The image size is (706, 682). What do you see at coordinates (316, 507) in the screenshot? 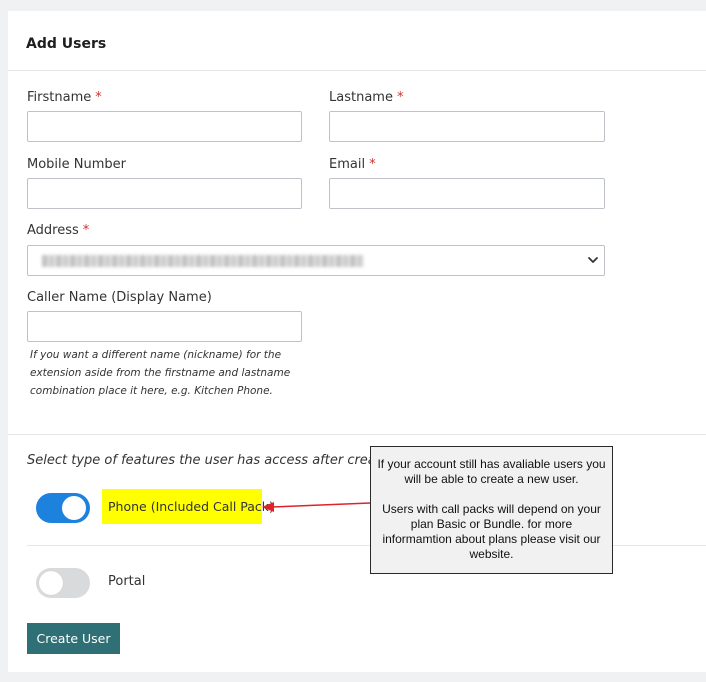
I see `annotation-arrow` at bounding box center [316, 507].